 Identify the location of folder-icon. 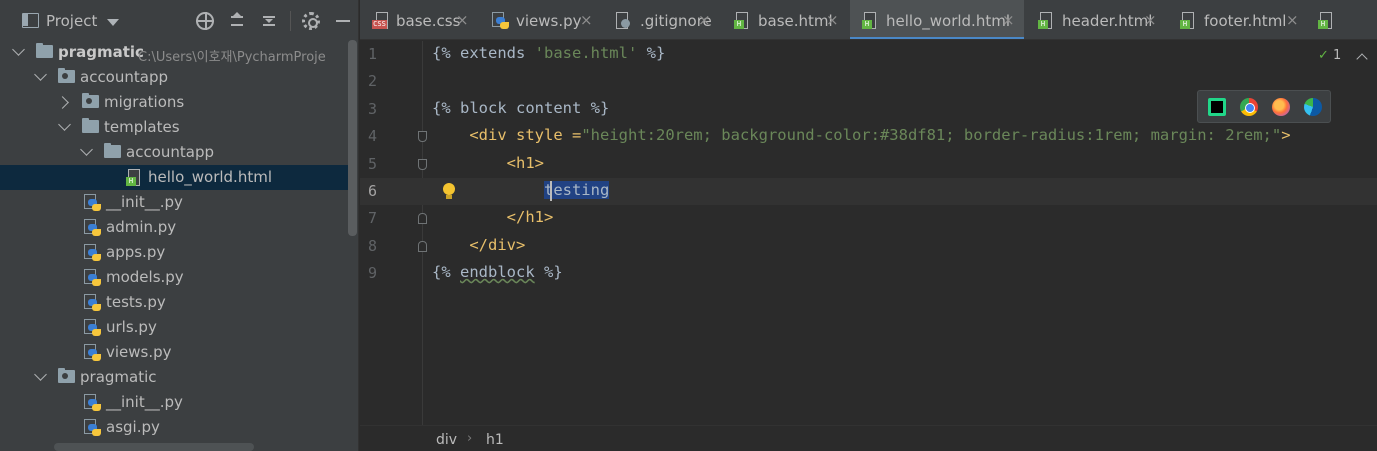
(90, 125).